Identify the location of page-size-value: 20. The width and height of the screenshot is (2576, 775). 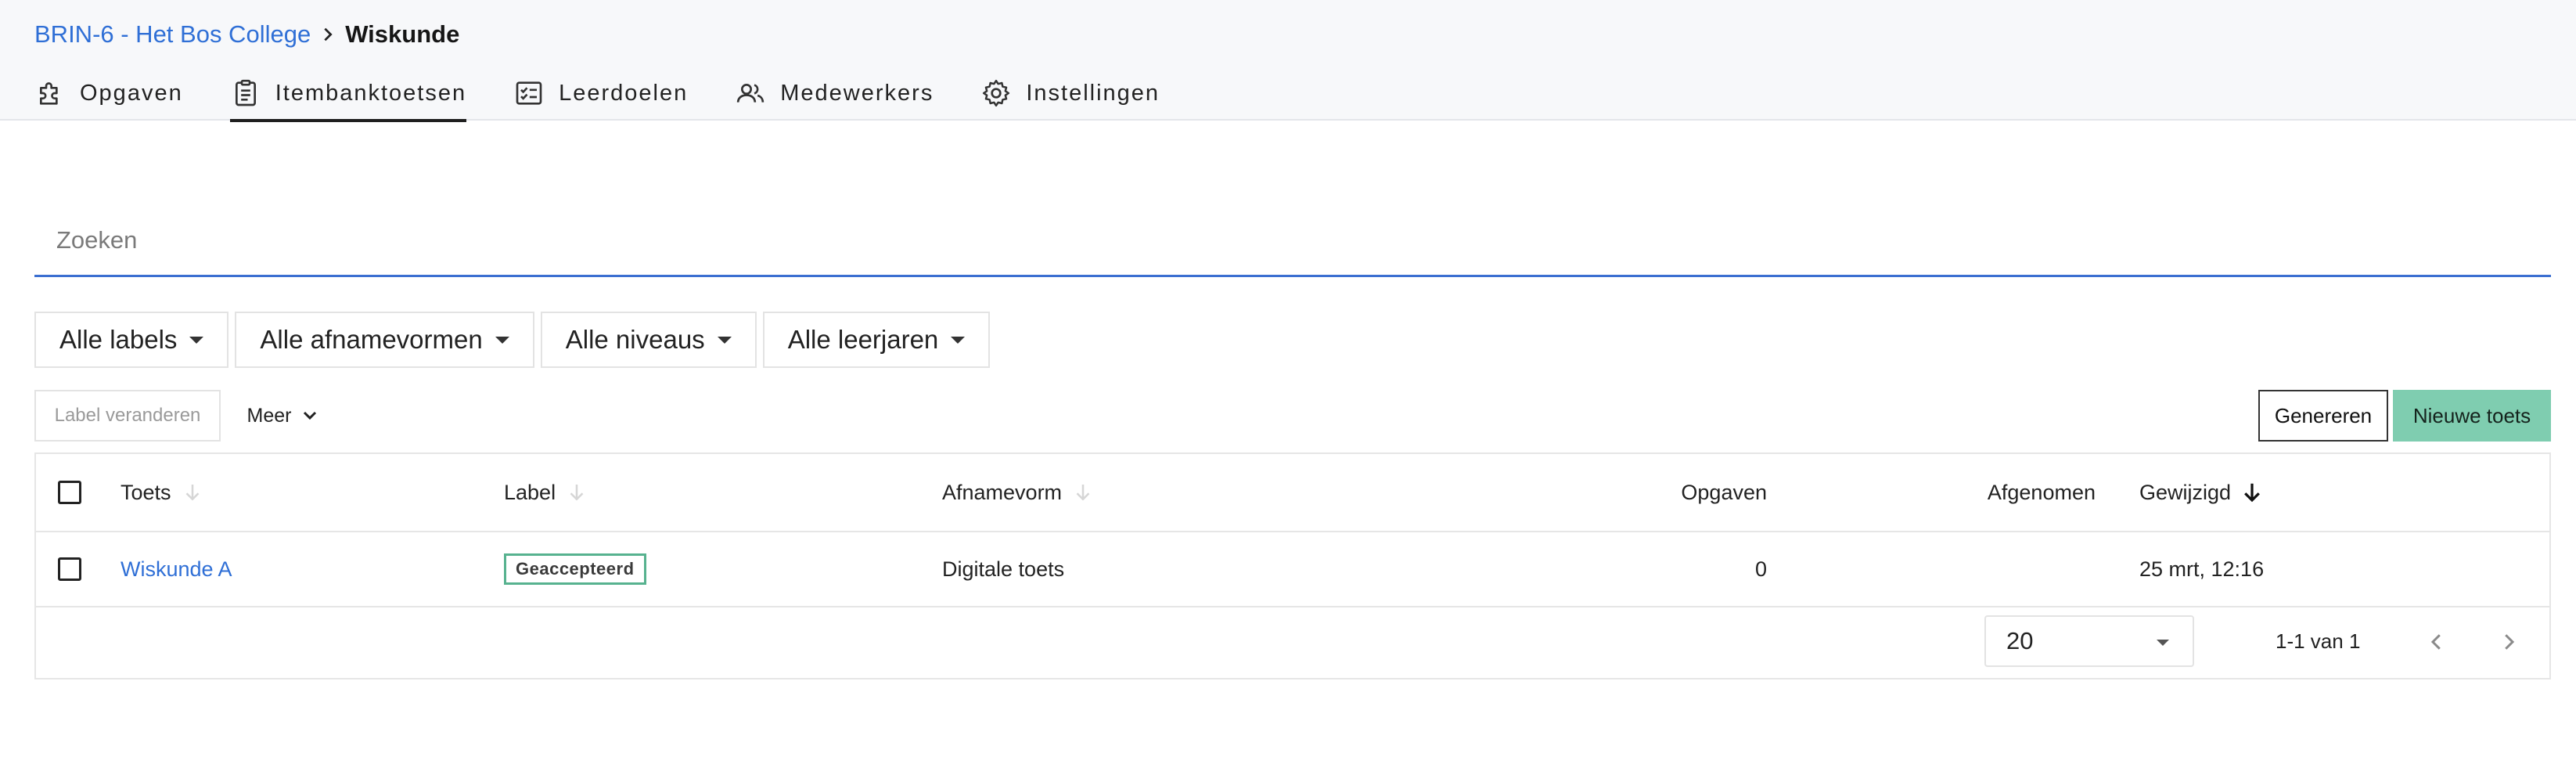
(2020, 640).